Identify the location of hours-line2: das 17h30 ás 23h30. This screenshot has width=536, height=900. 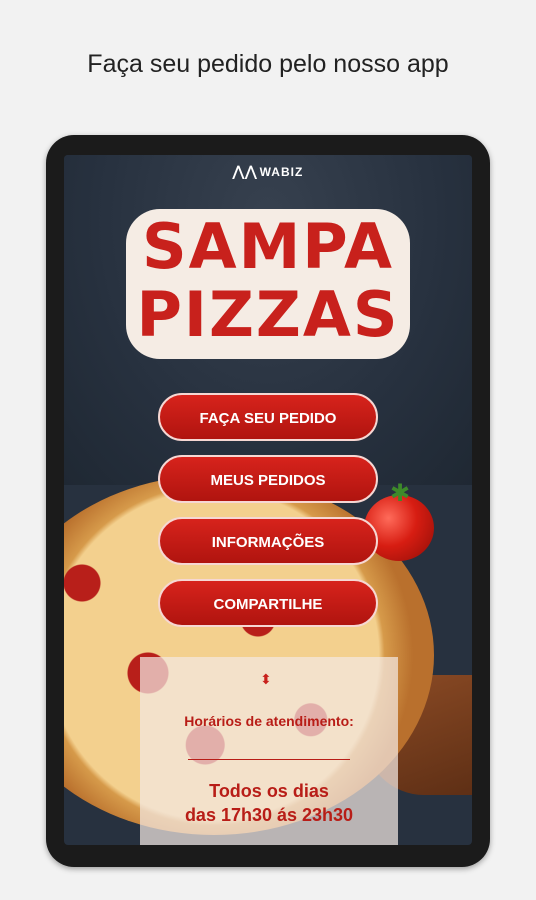
(269, 815).